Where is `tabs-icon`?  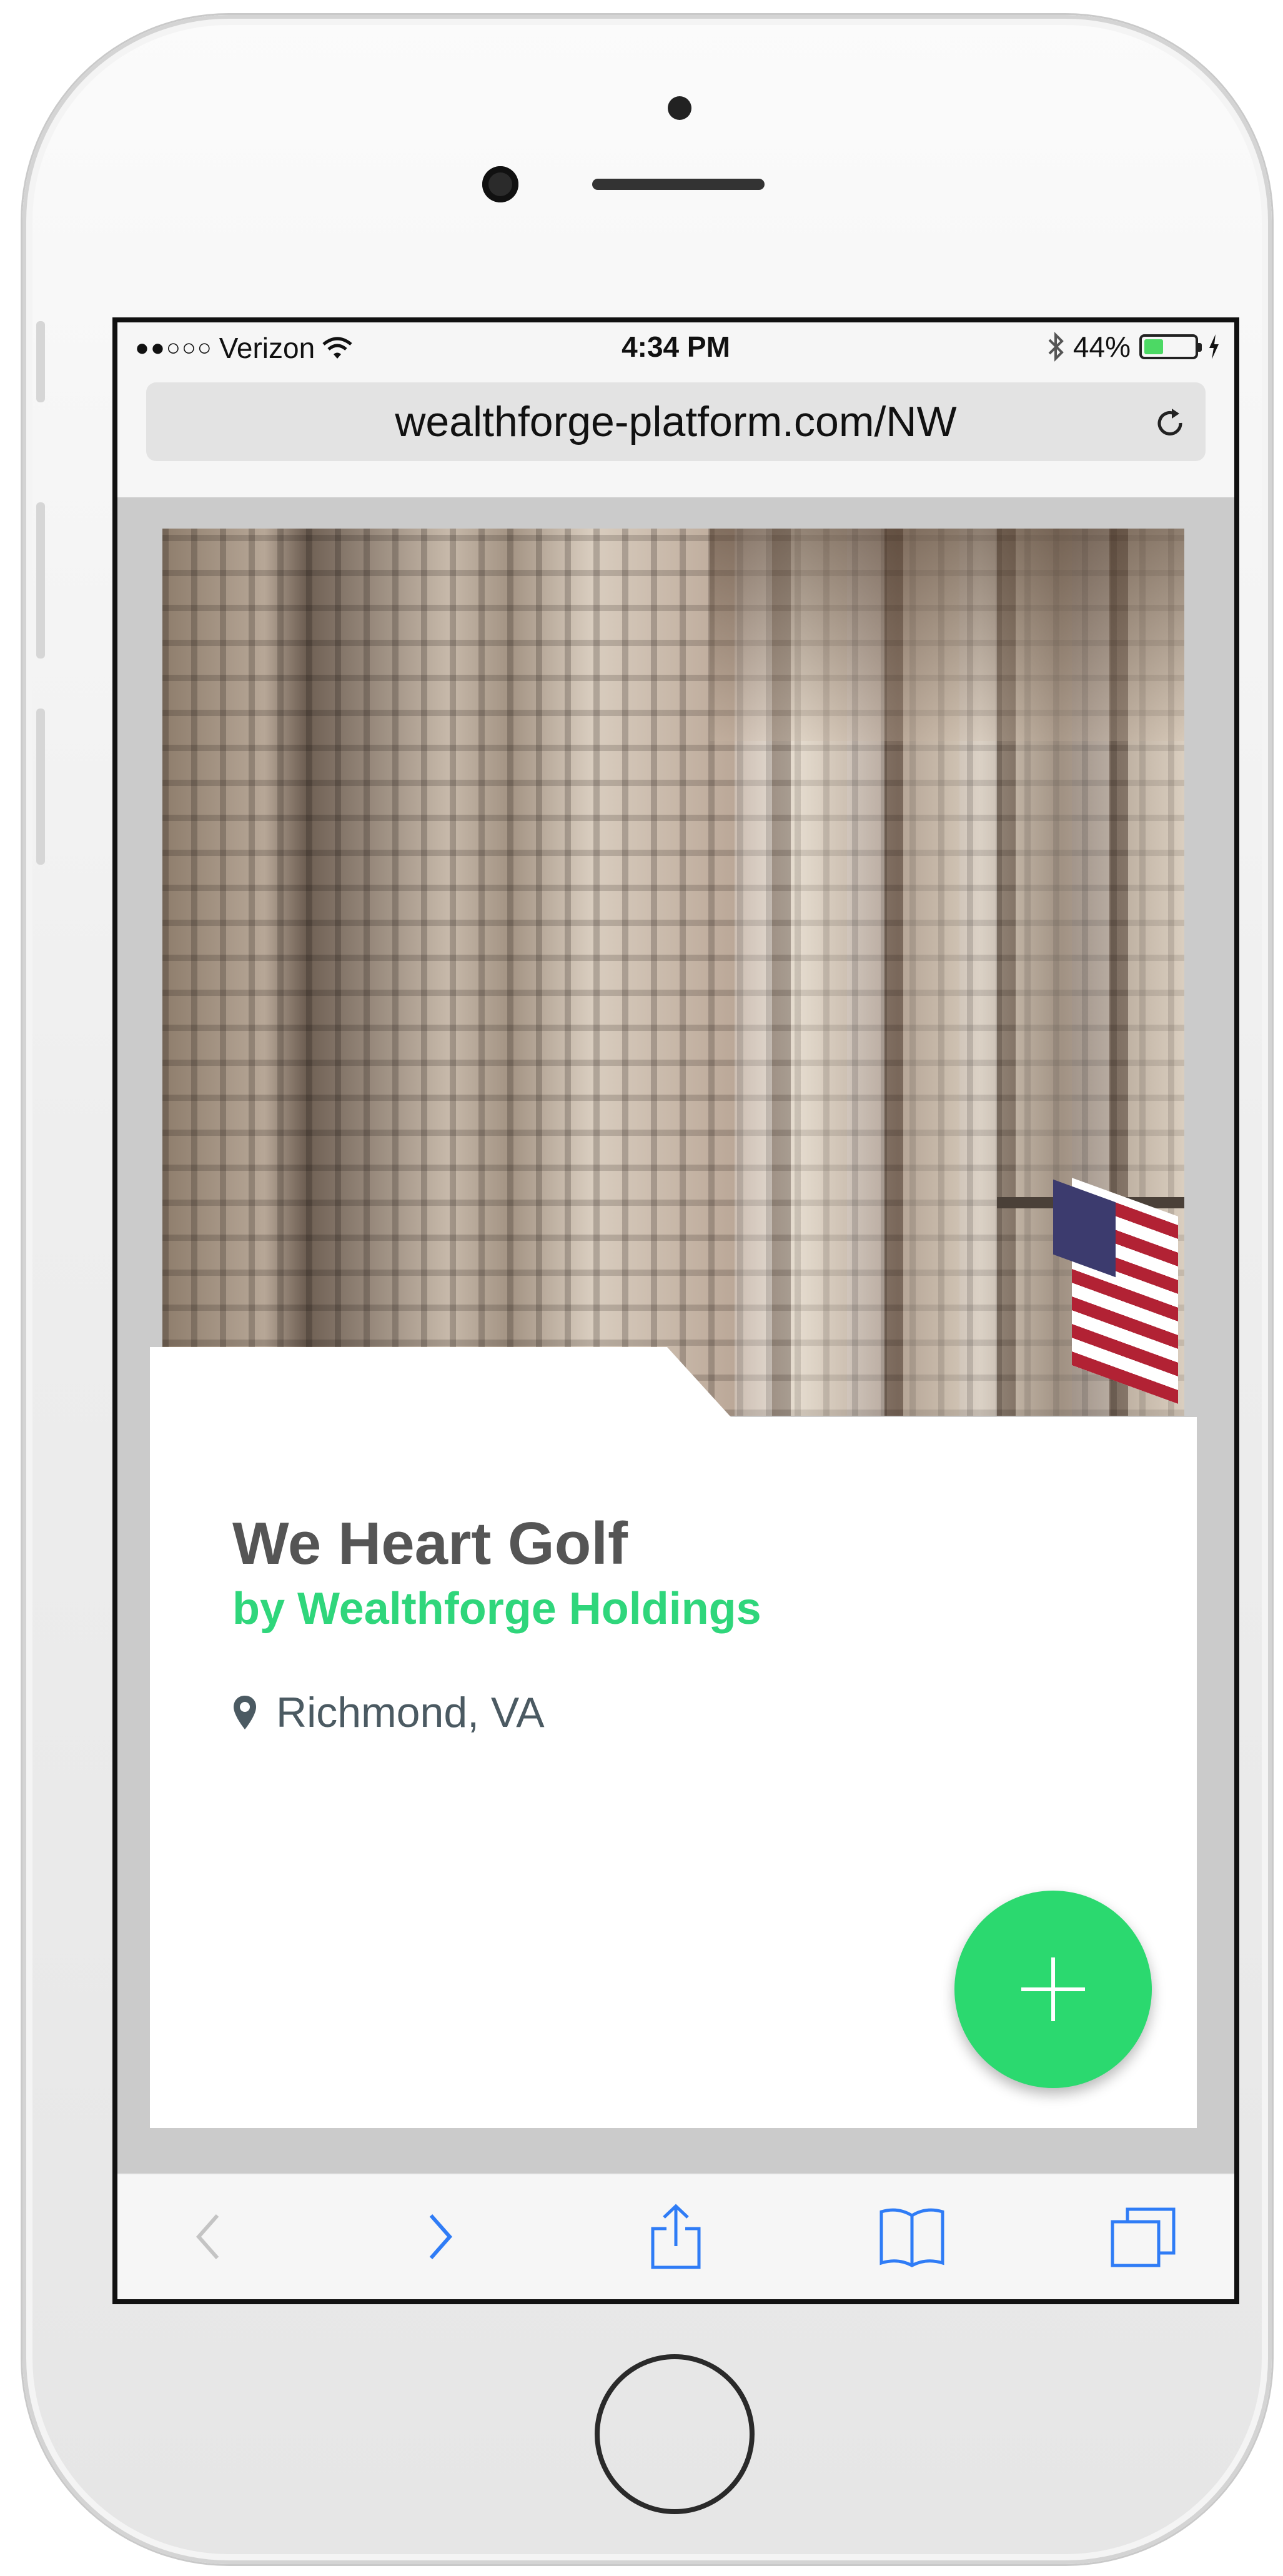
tabs-icon is located at coordinates (1143, 2237).